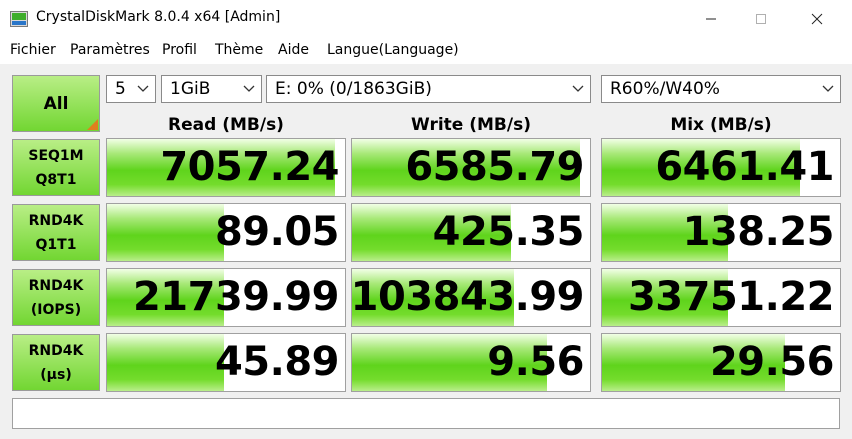 This screenshot has width=852, height=439. I want to click on comment-input, so click(426, 413).